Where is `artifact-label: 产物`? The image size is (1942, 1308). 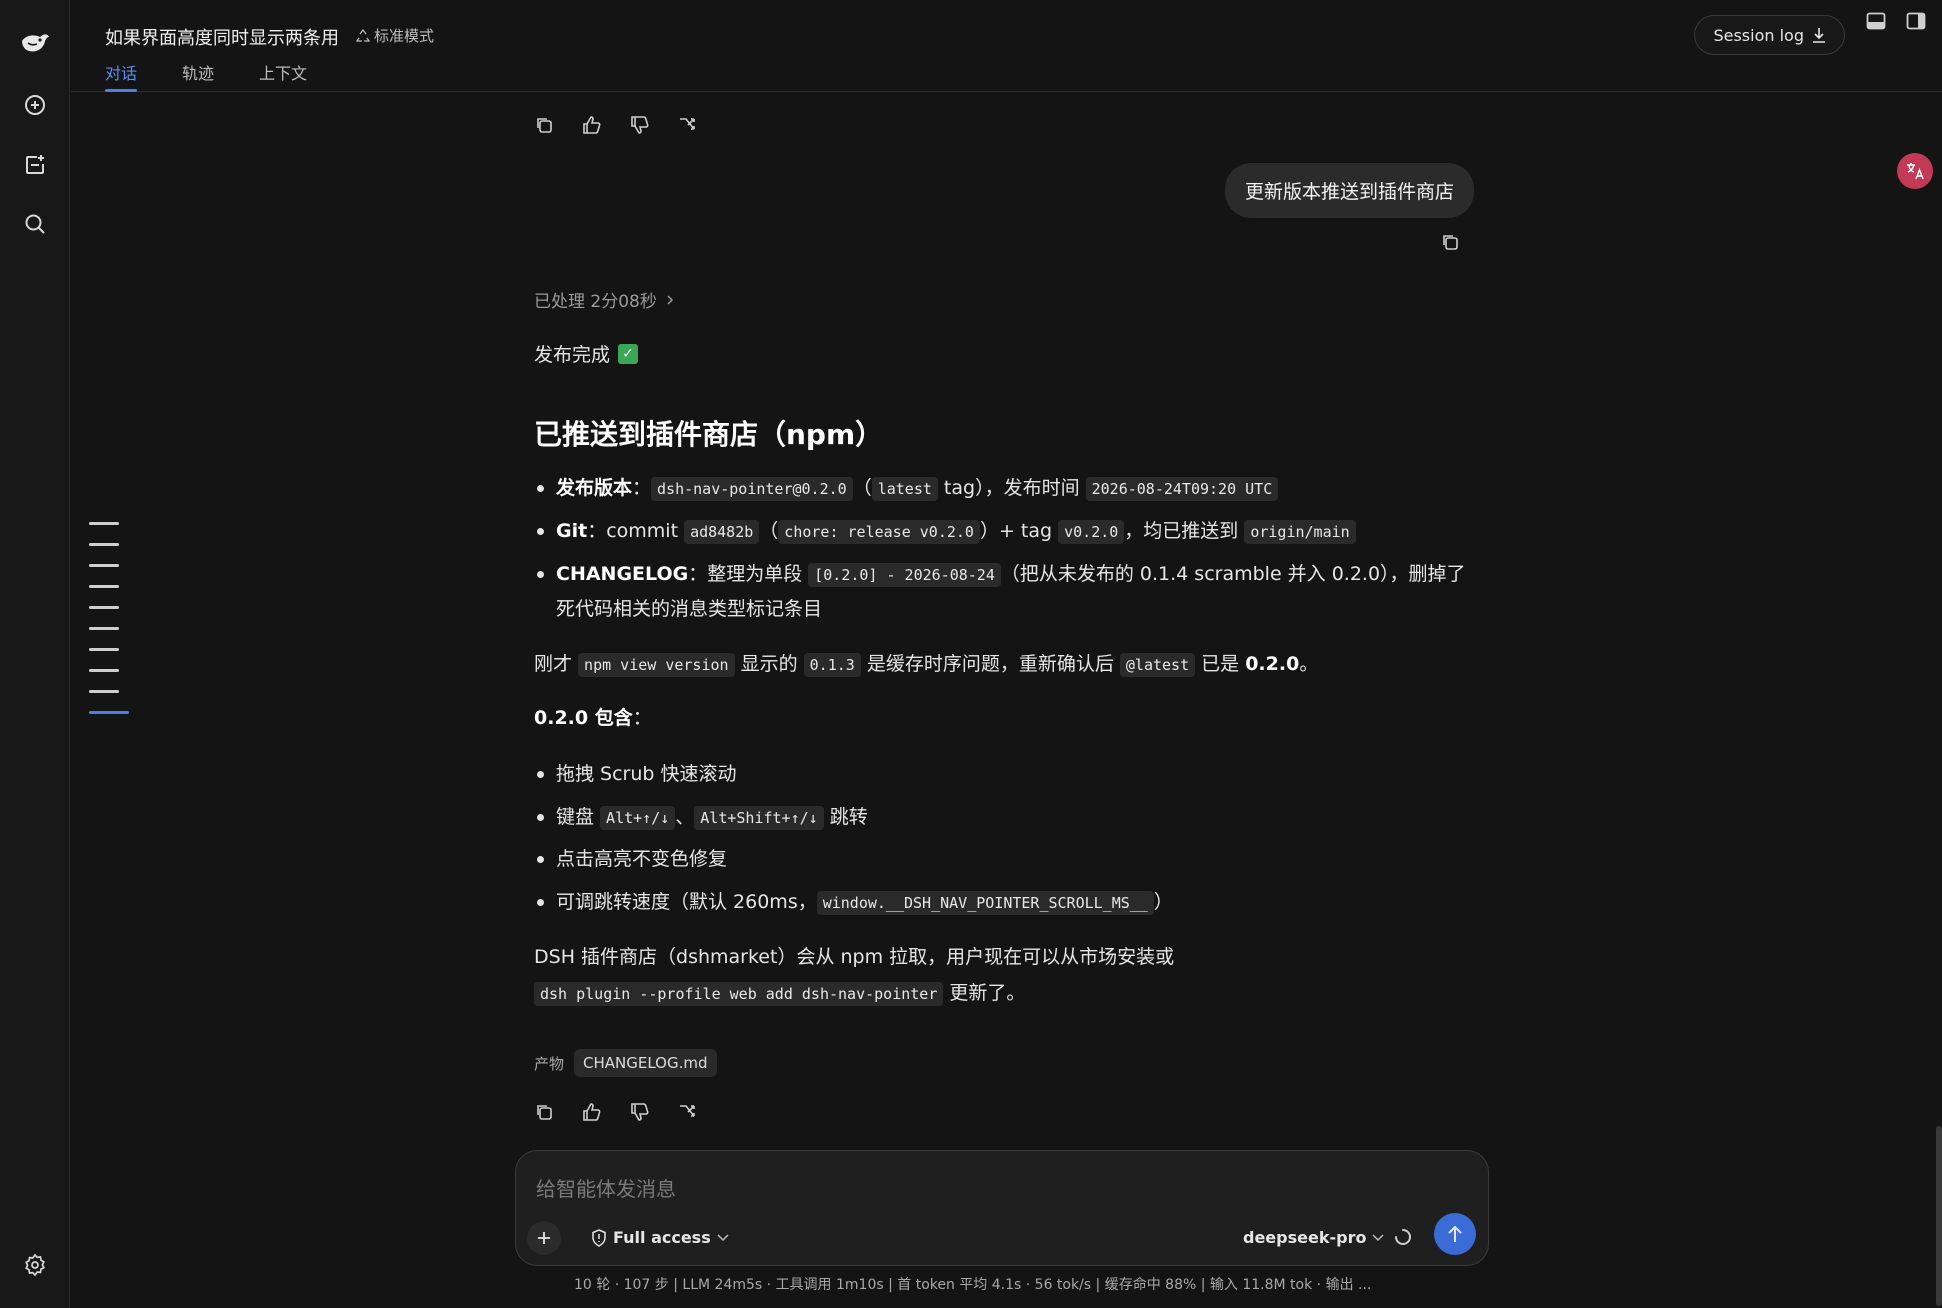 artifact-label: 产物 is located at coordinates (549, 1063).